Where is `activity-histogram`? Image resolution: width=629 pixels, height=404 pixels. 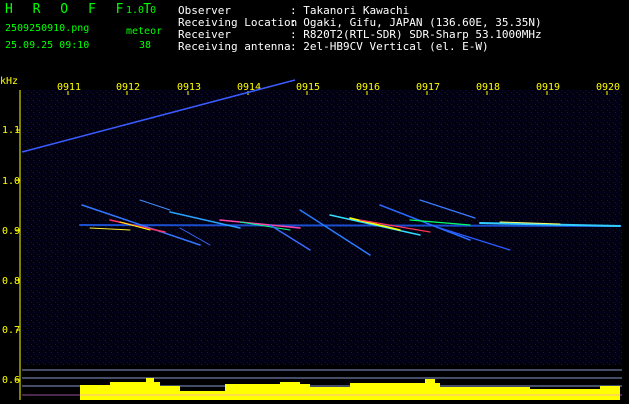 activity-histogram is located at coordinates (350, 389).